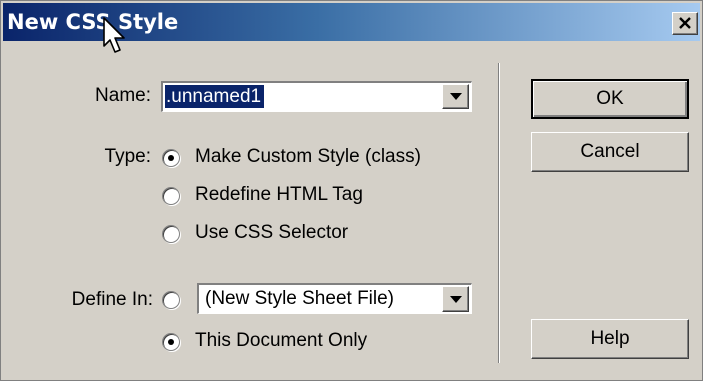 This screenshot has width=703, height=381. Describe the element at coordinates (281, 341) in the screenshot. I see `option-this-document-only: This Document Only` at that location.